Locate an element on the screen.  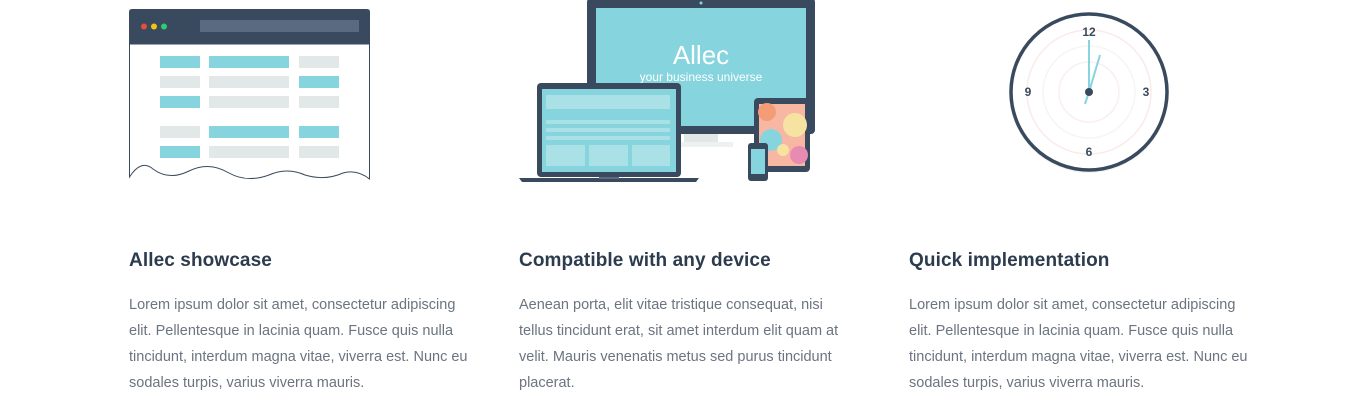
clock-number-3: 3 is located at coordinates (1146, 92).